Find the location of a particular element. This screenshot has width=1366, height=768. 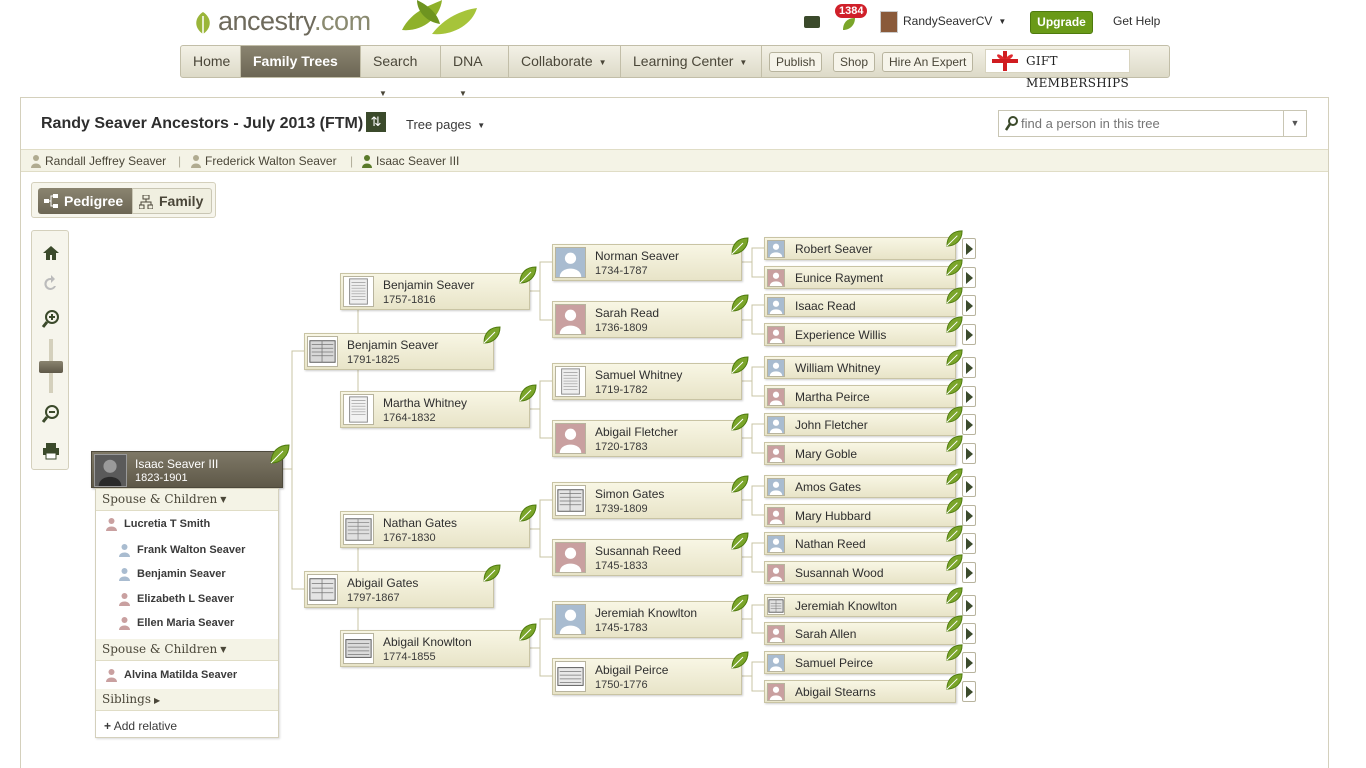

person-card: Samuel Whitney 1719-1782 is located at coordinates (650, 378).